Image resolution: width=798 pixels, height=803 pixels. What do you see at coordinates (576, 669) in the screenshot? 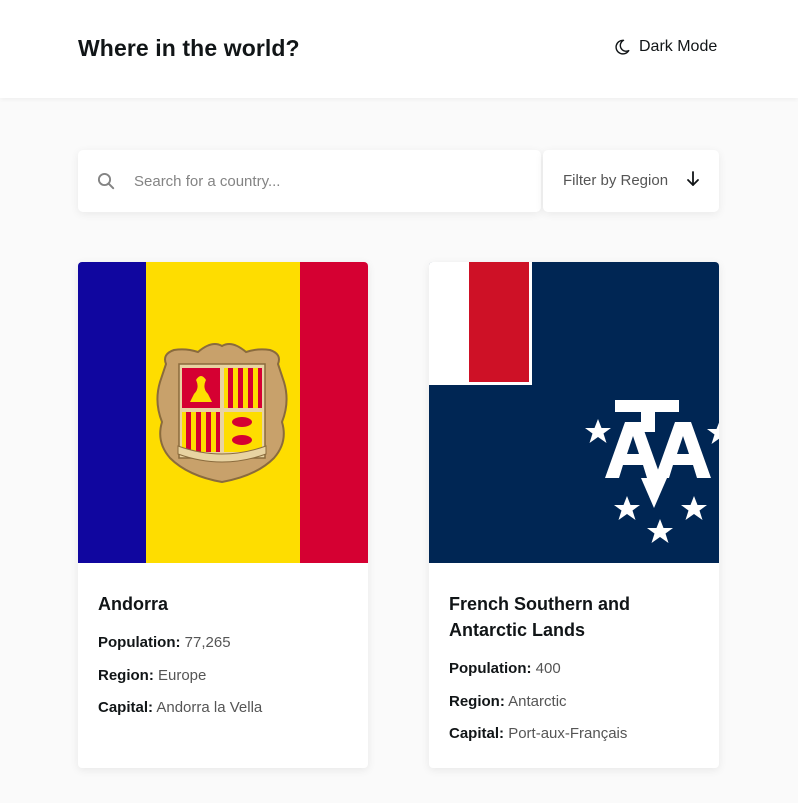
I see `population-stat: Population: 400` at bounding box center [576, 669].